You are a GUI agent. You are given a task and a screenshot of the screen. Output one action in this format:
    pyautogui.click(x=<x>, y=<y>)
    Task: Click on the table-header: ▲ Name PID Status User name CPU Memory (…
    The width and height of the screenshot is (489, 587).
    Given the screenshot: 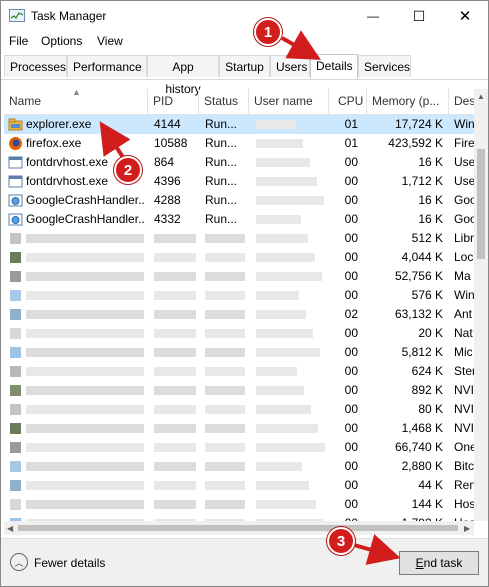 What is the action you would take?
    pyautogui.click(x=239, y=102)
    